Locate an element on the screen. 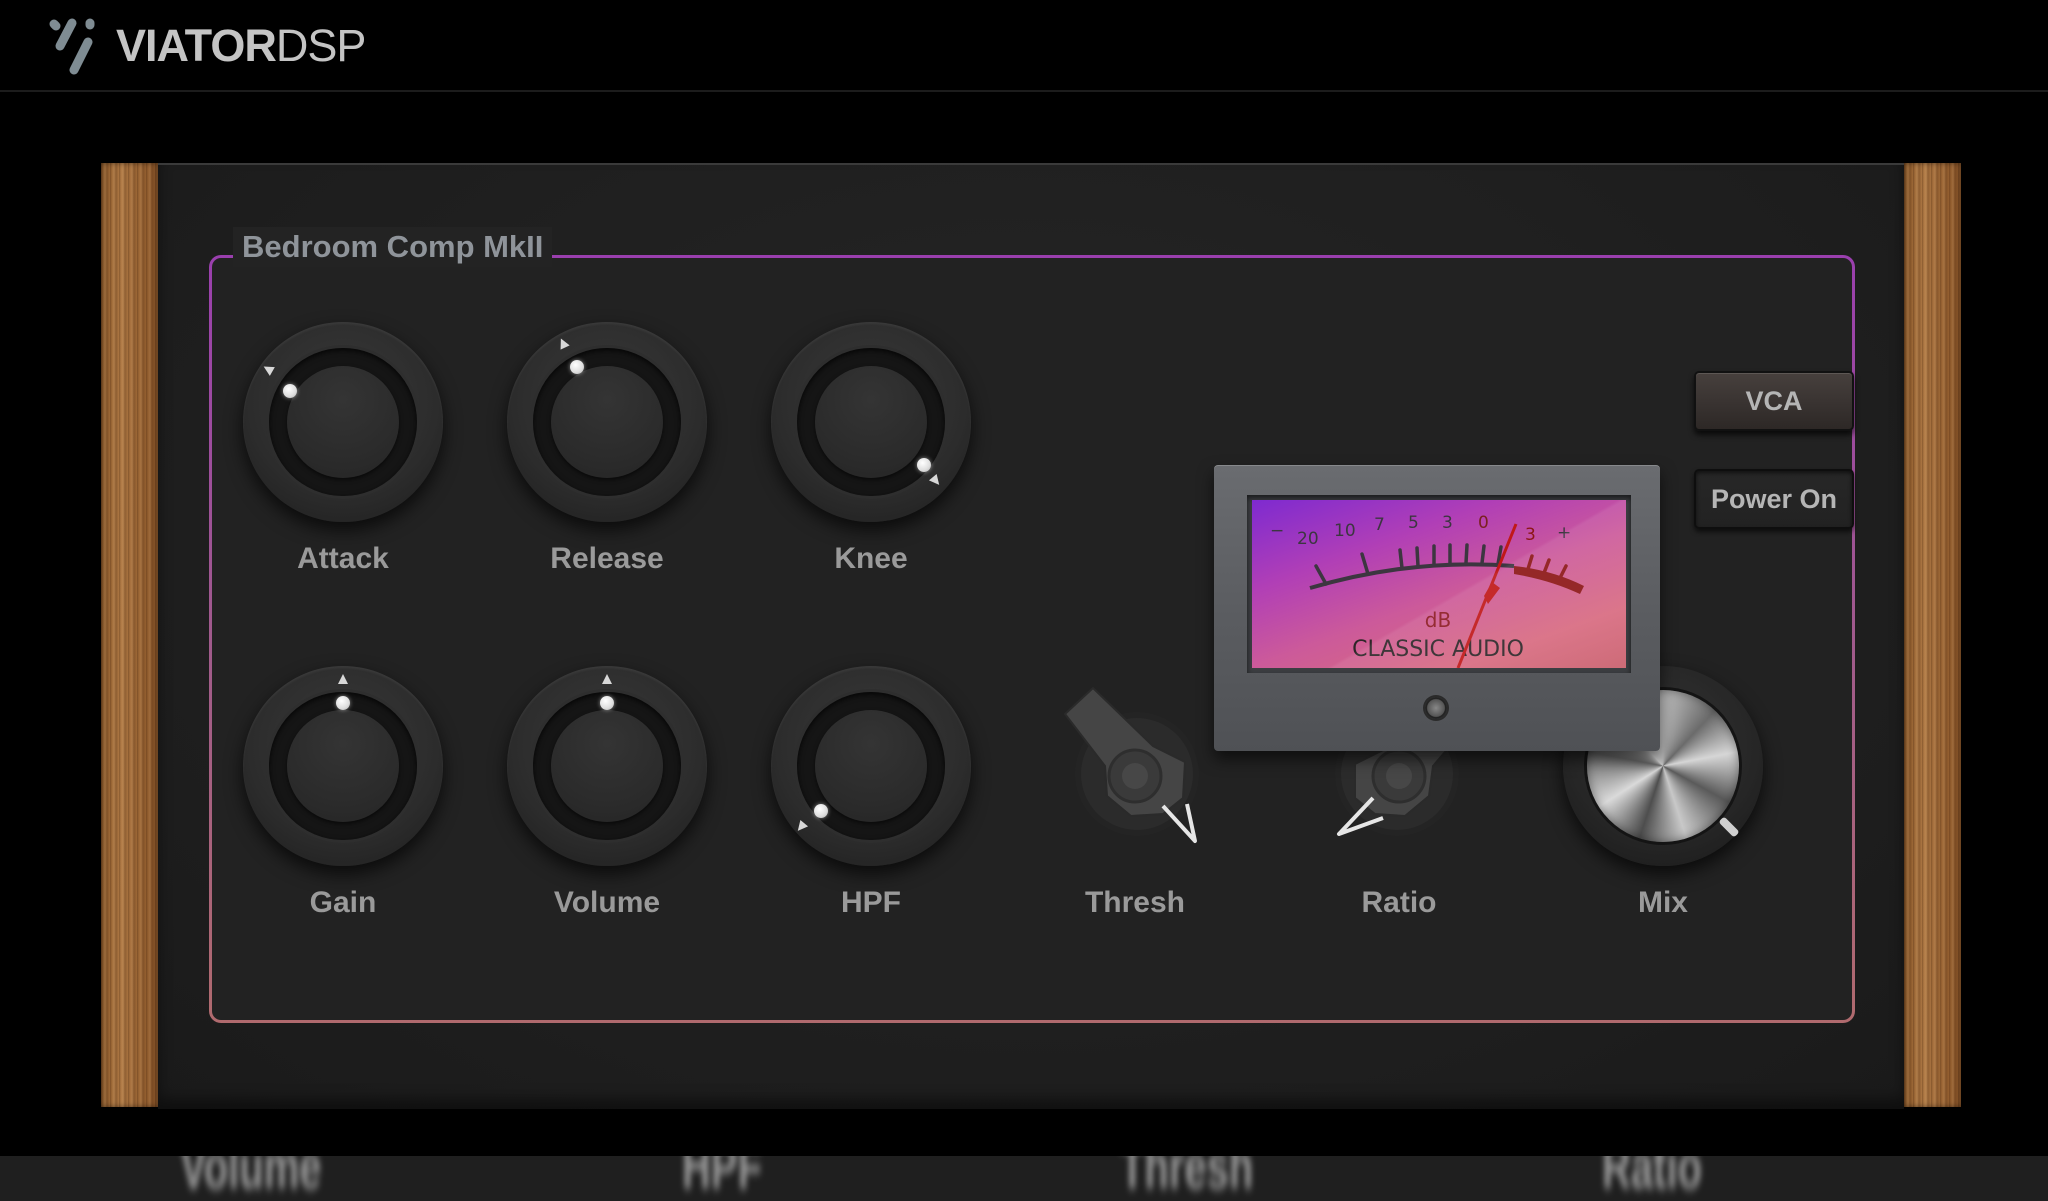 This screenshot has width=2048, height=1201. attack-knob is located at coordinates (343, 422).